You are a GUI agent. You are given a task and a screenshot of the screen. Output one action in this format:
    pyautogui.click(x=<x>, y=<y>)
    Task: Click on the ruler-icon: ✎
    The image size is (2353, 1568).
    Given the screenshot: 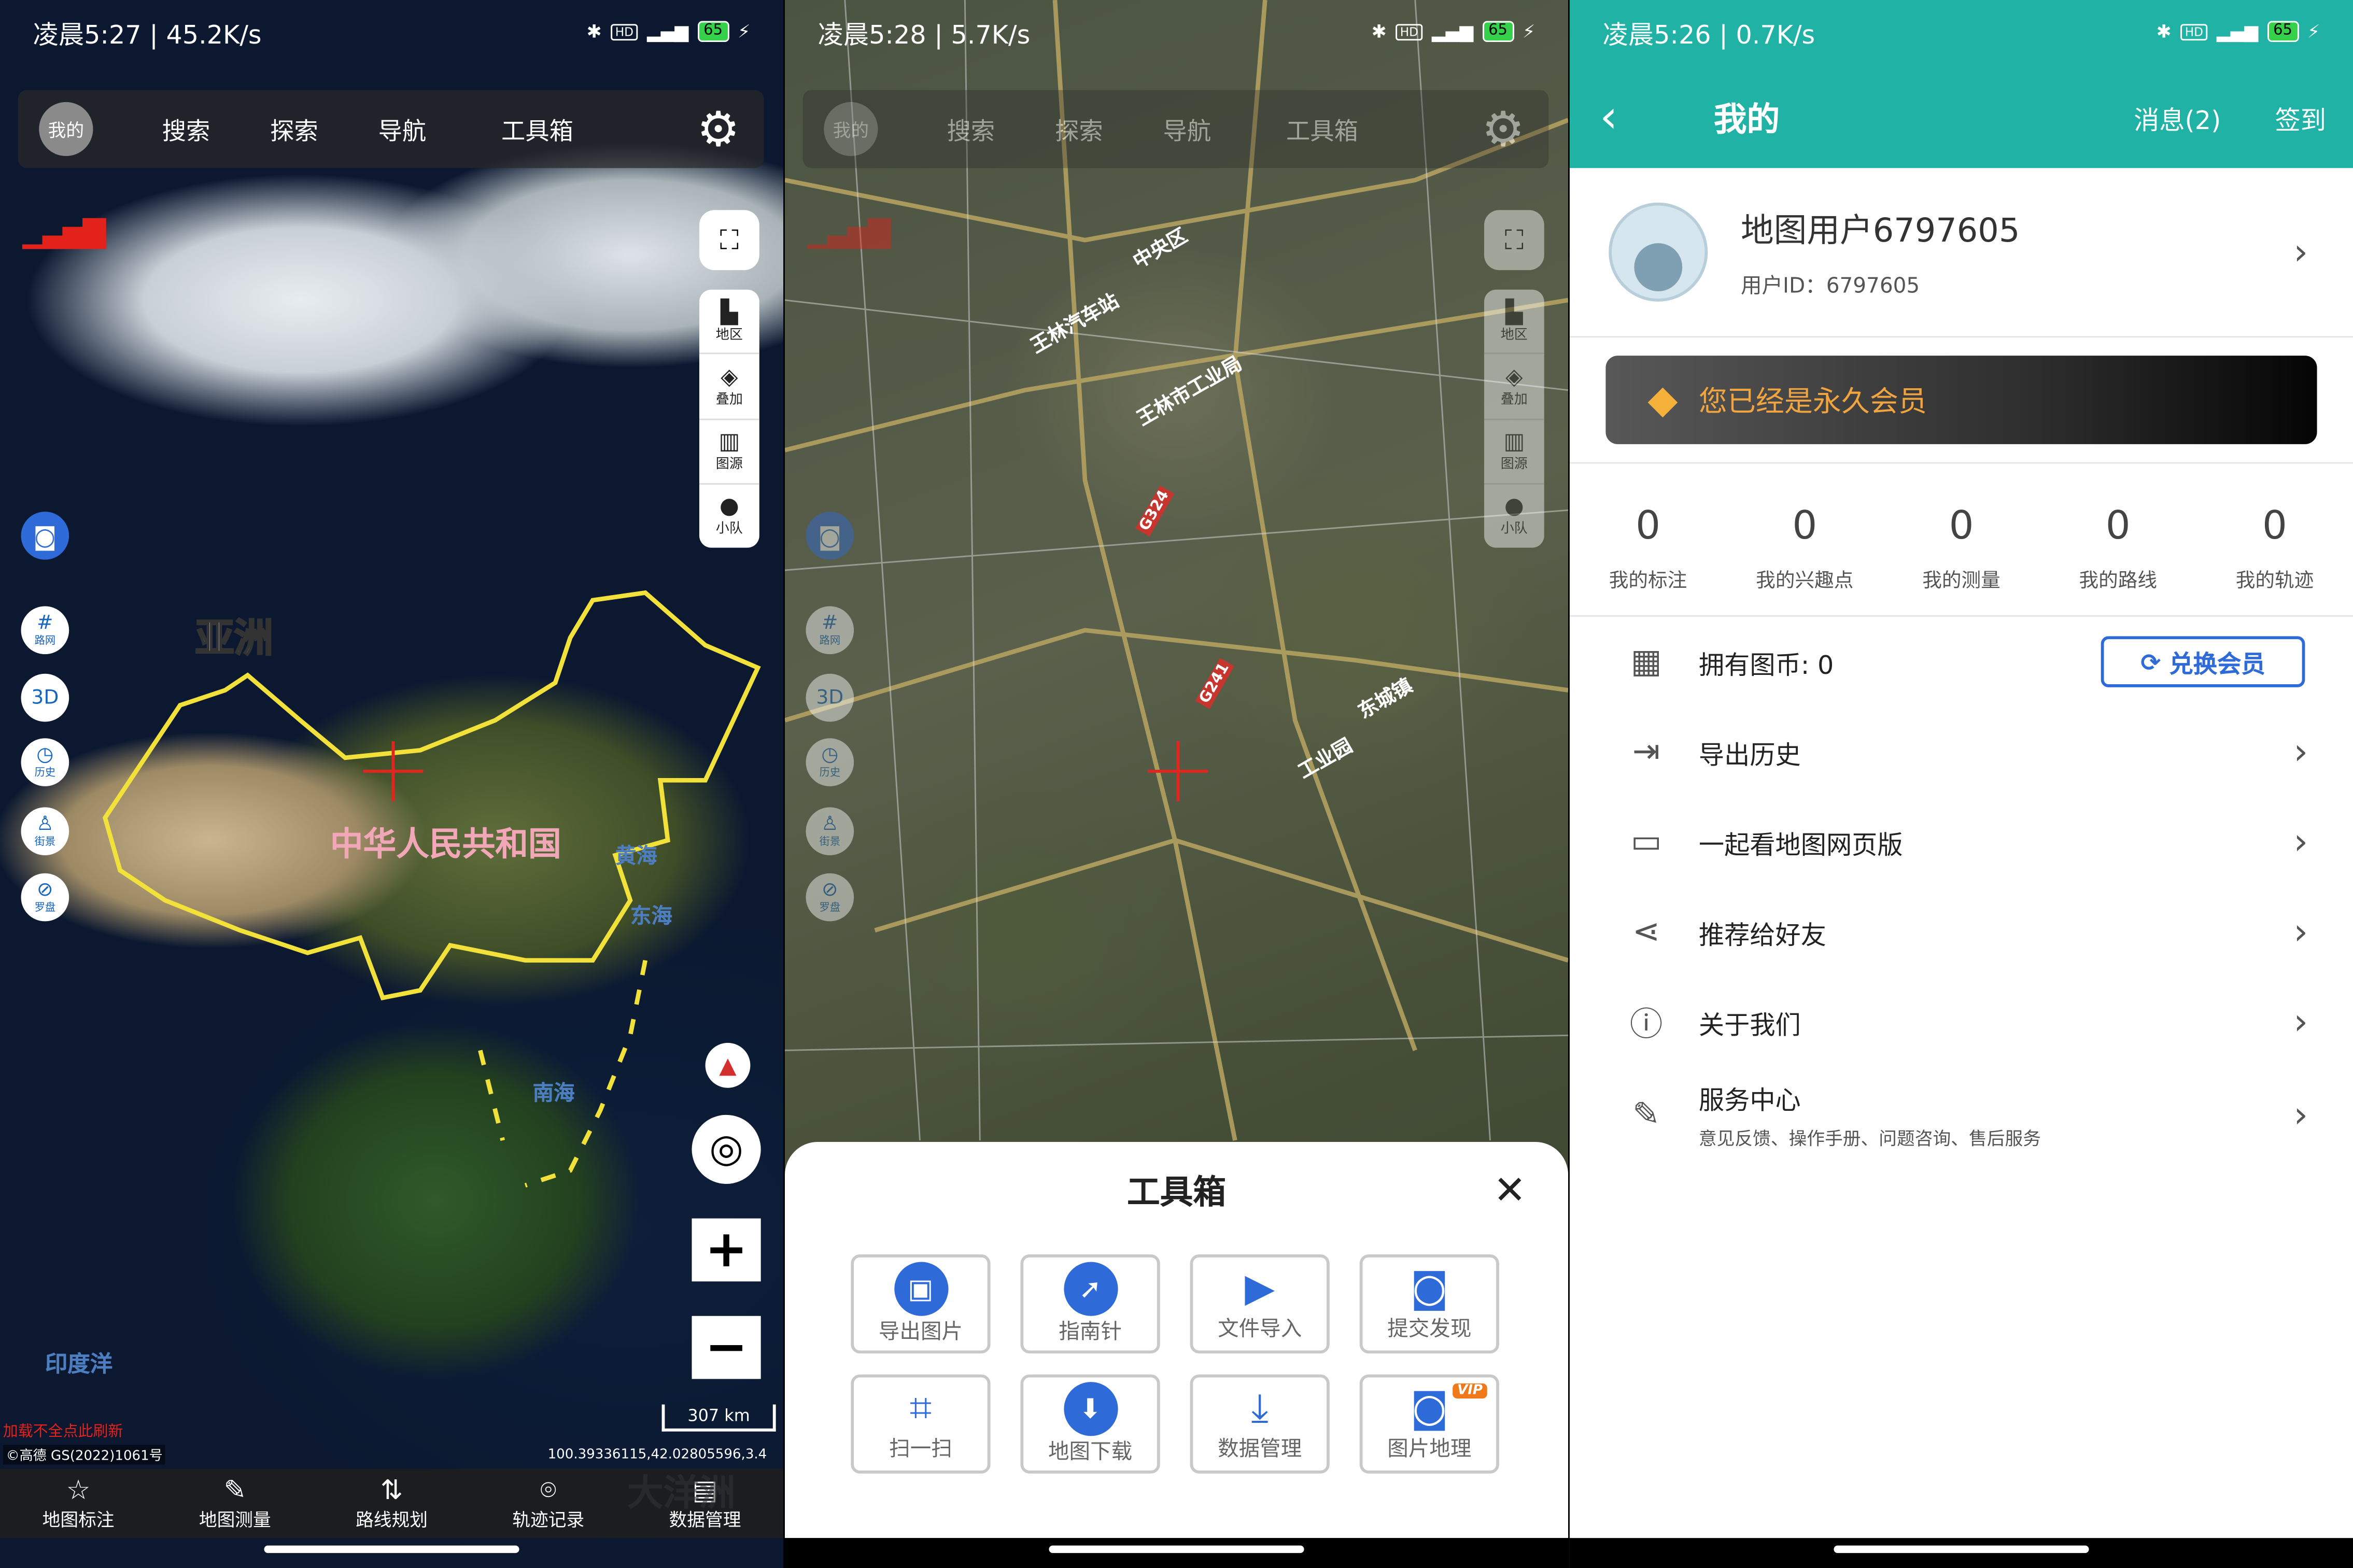 What is the action you would take?
    pyautogui.click(x=235, y=1490)
    